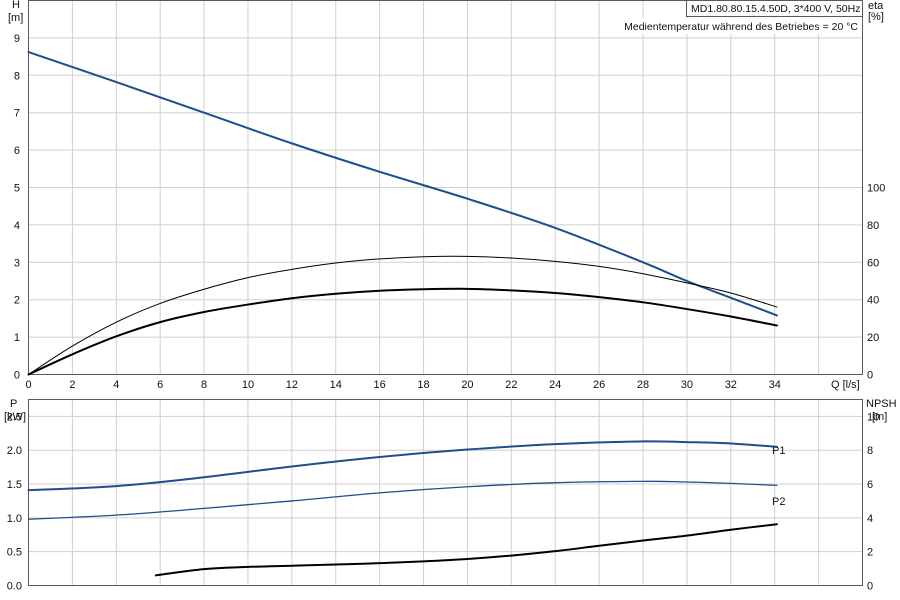 The image size is (900, 600). Describe the element at coordinates (14, 485) in the screenshot. I see `p-tick-label: 1.5` at that location.